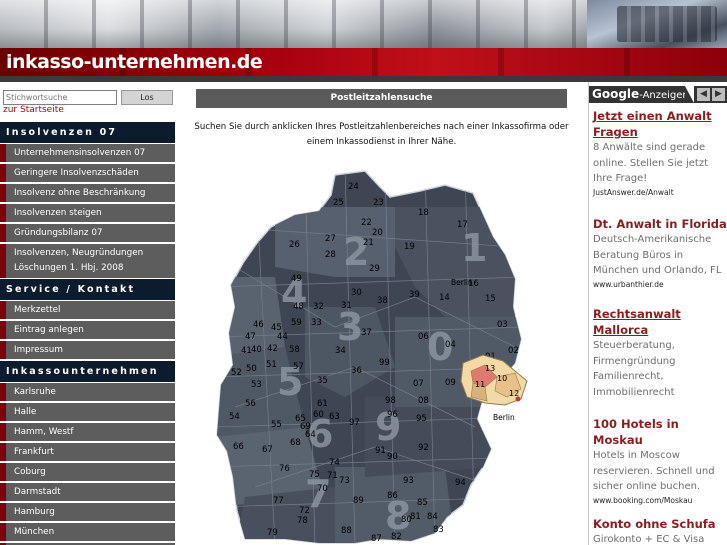 This screenshot has height=545, width=727. I want to click on sidebar-item-impressum: Impressum, so click(87, 350).